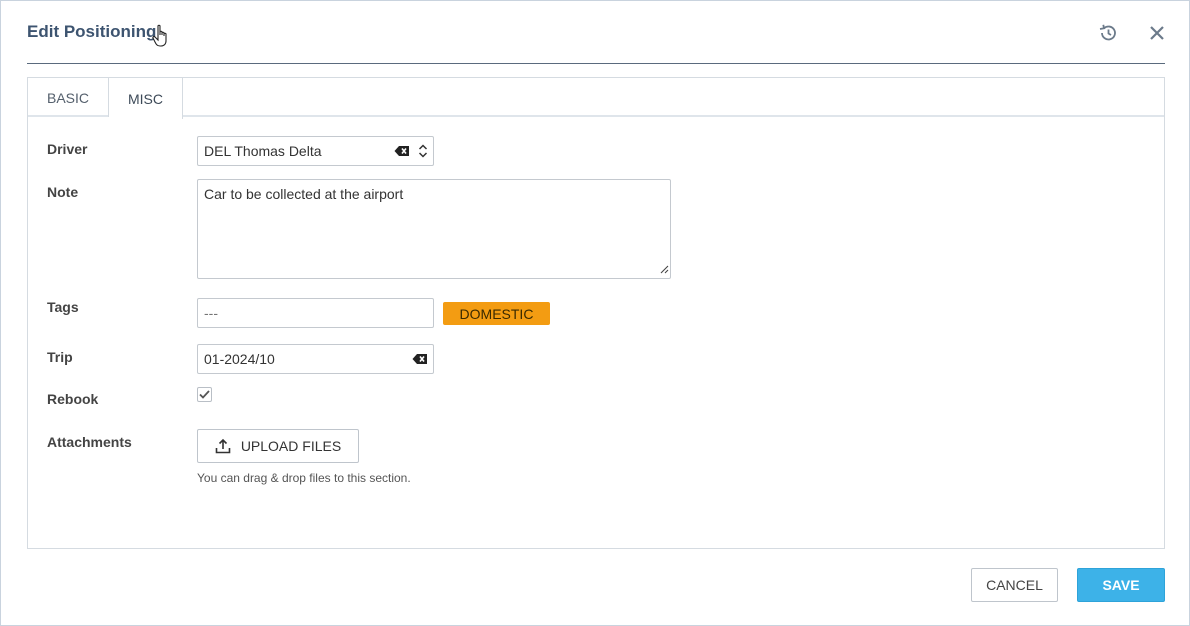 This screenshot has height=626, width=1190. What do you see at coordinates (162, 36) in the screenshot?
I see `hand-cursor-icon` at bounding box center [162, 36].